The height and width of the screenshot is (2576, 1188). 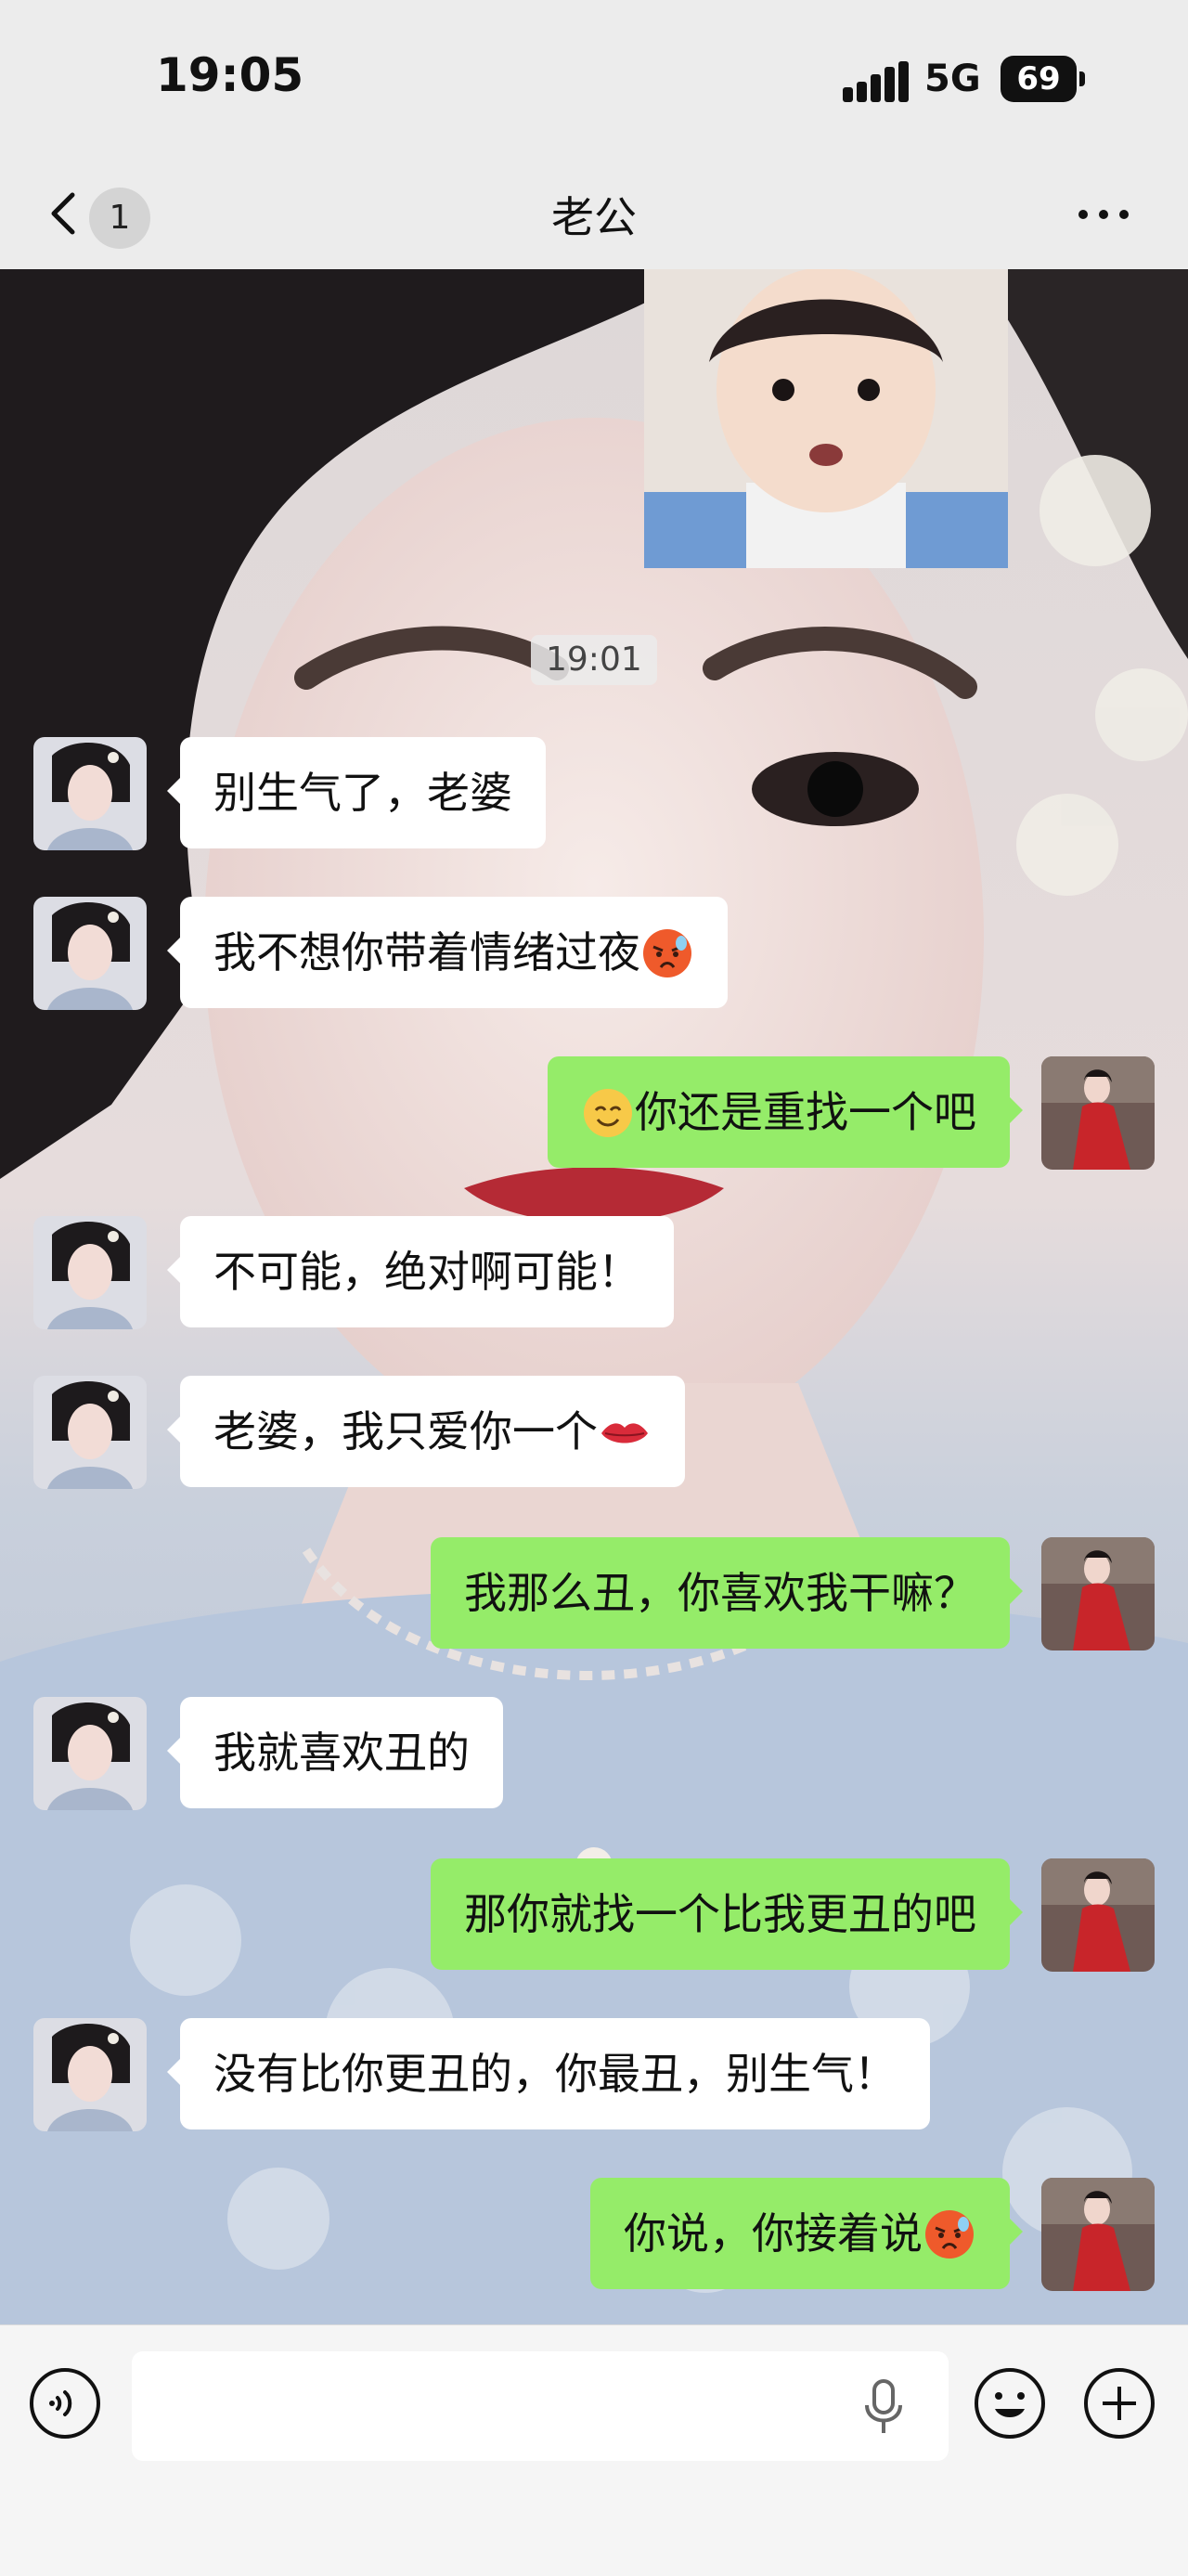 I want to click on message-text: 不可能，绝对啊可能！, so click(x=426, y=1272).